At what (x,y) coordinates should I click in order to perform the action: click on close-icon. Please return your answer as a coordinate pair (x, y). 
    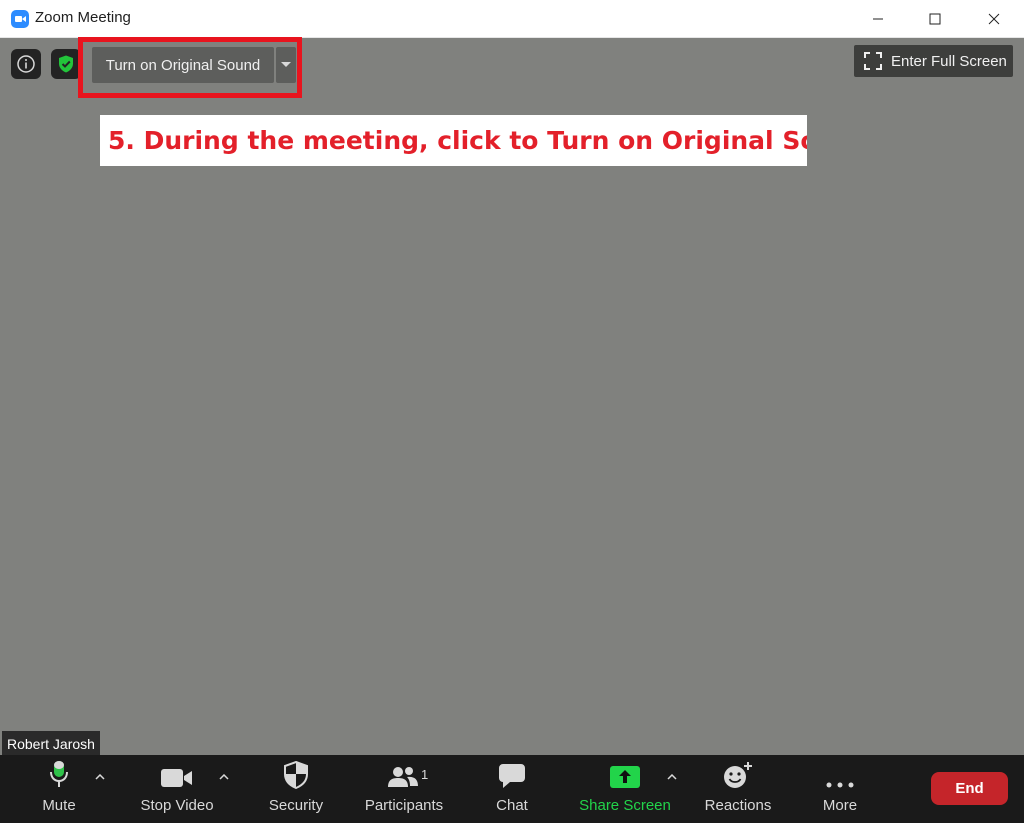
    Looking at the image, I should click on (994, 19).